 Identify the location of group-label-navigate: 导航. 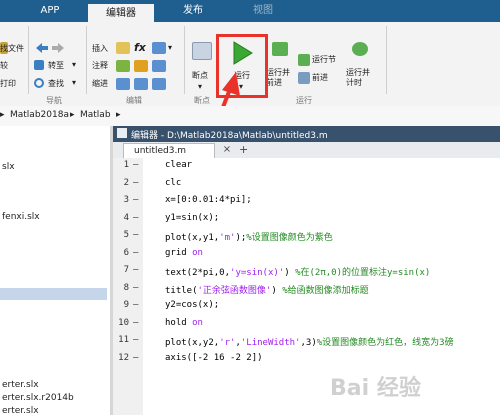
(54, 100).